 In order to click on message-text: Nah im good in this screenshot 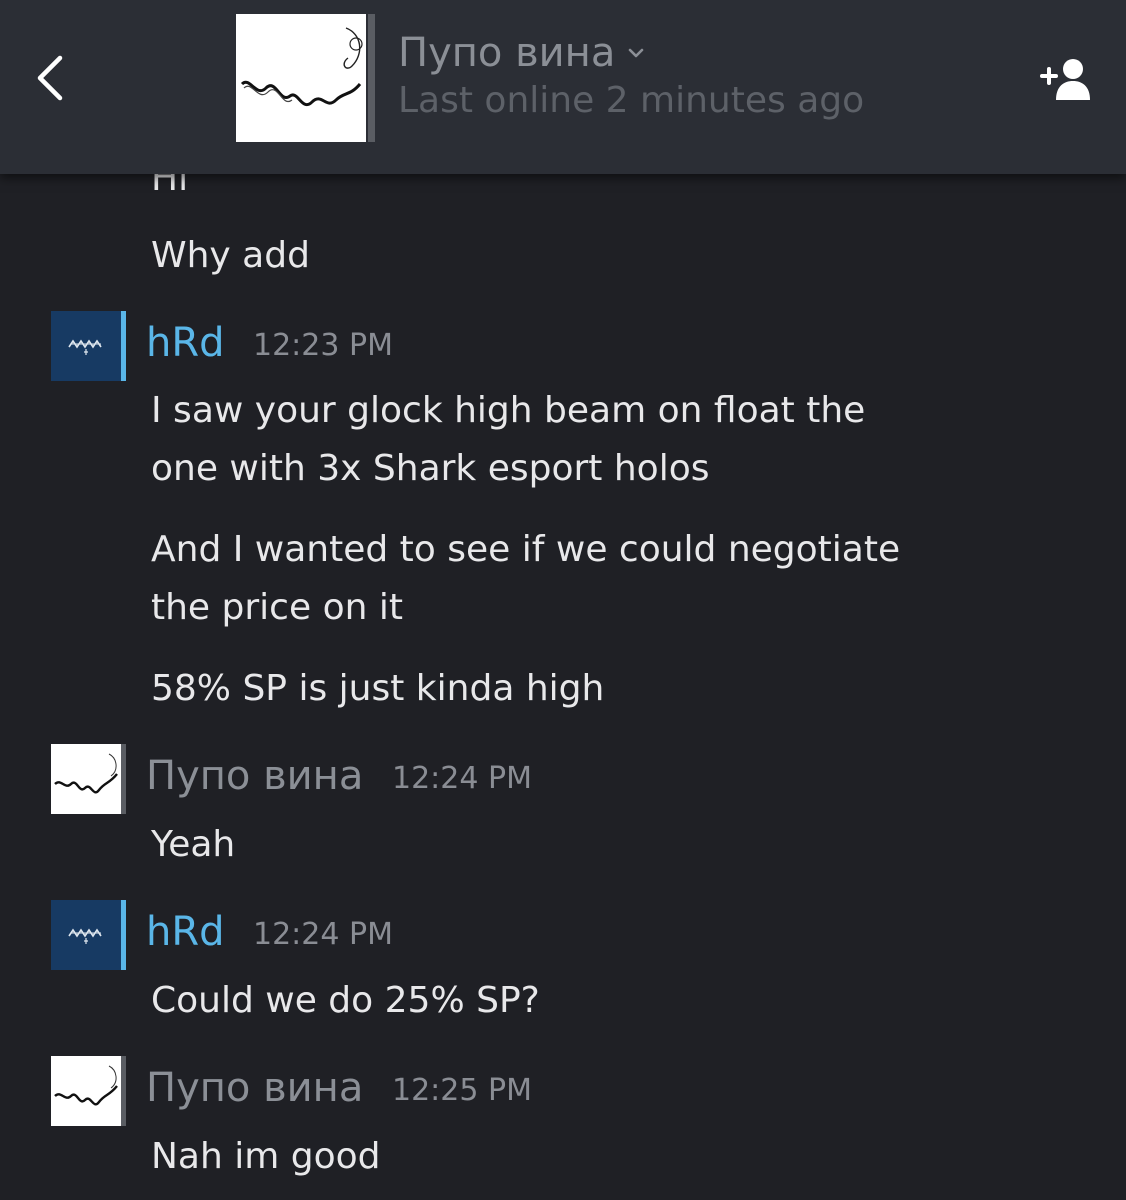, I will do `click(266, 1156)`.